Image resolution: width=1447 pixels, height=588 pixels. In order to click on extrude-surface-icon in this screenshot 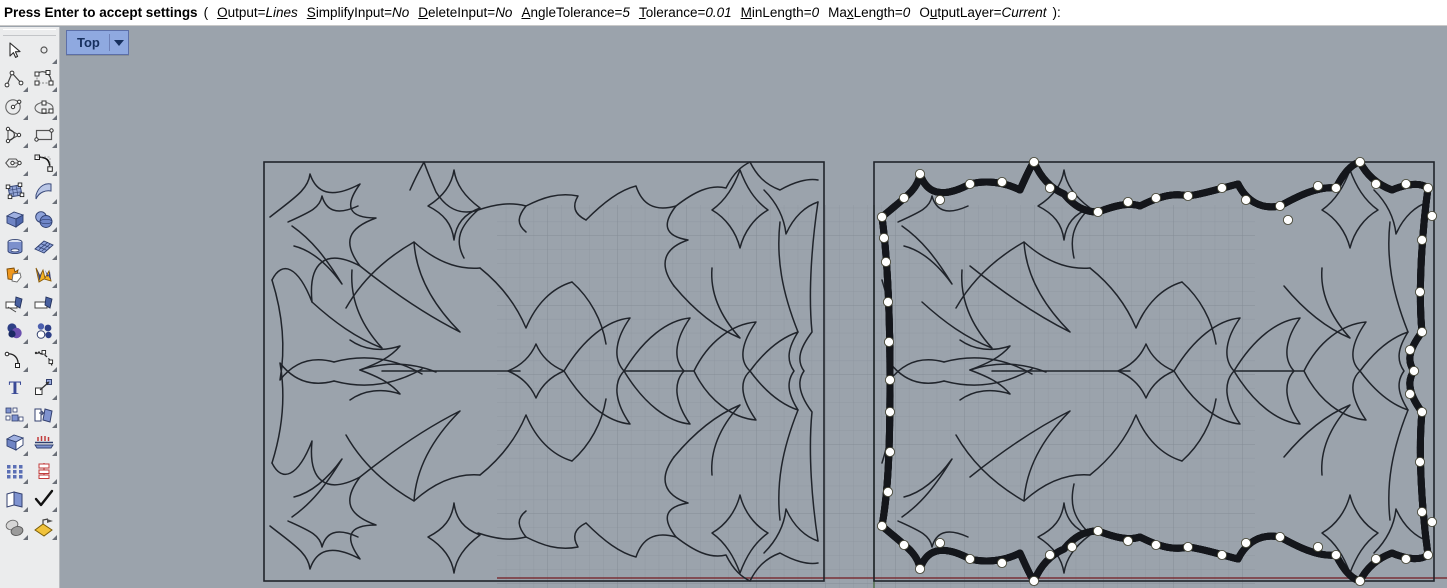, I will do `click(43, 191)`.